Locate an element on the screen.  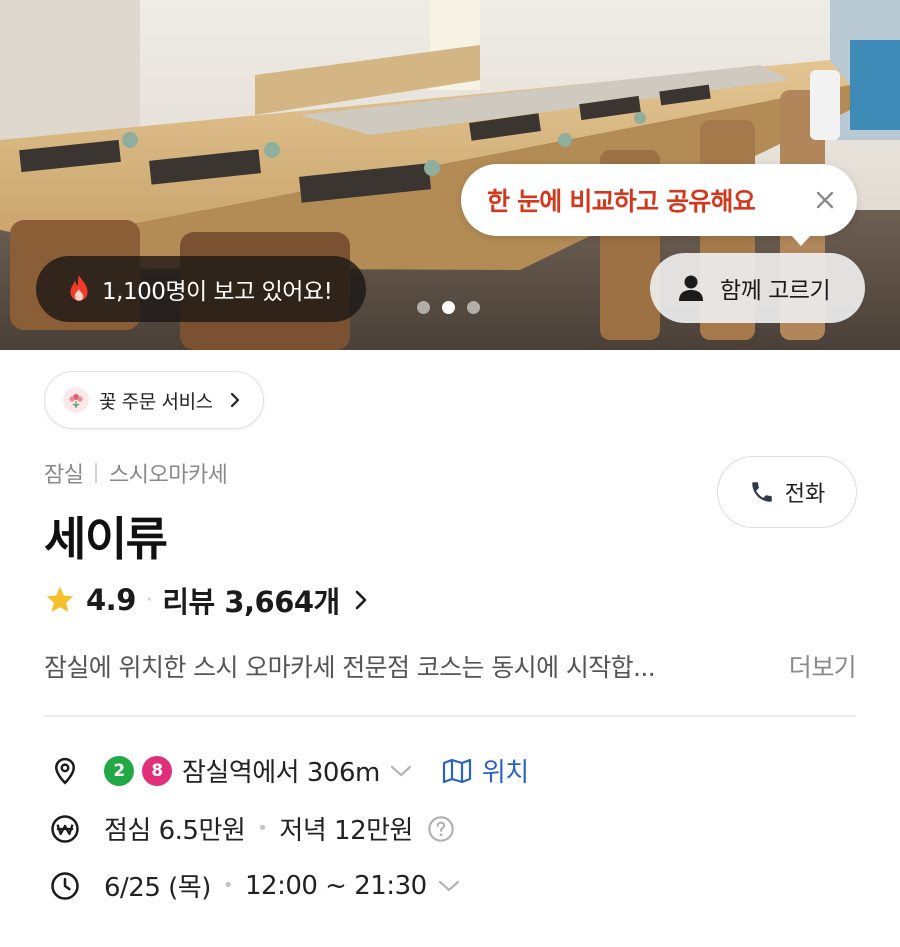
help-icon is located at coordinates (441, 829).